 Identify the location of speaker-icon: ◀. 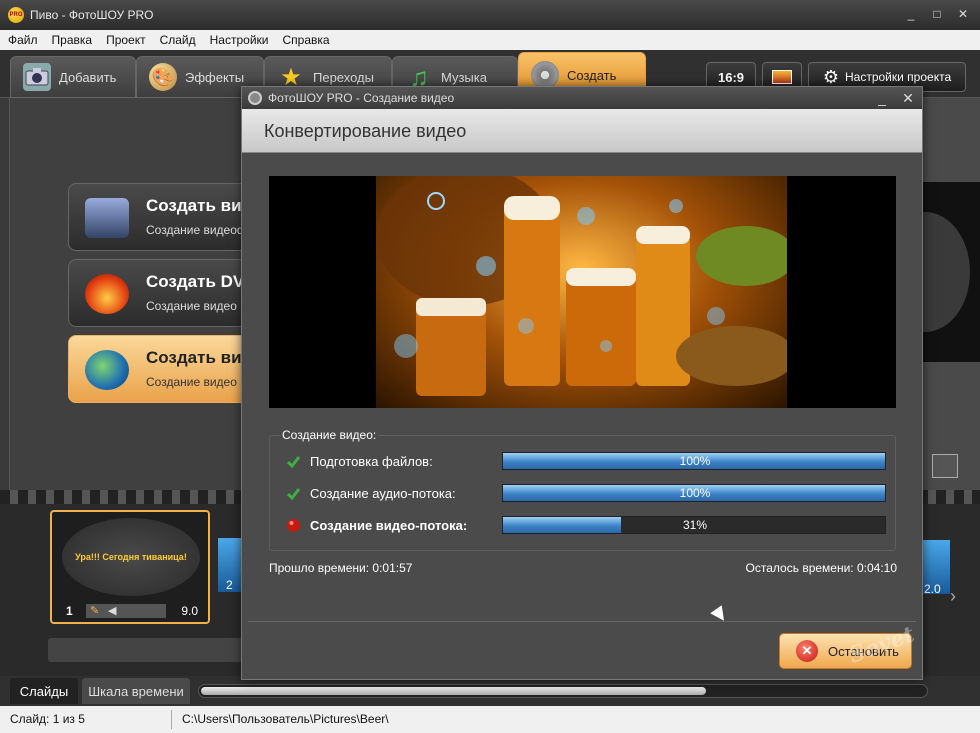
(112, 610).